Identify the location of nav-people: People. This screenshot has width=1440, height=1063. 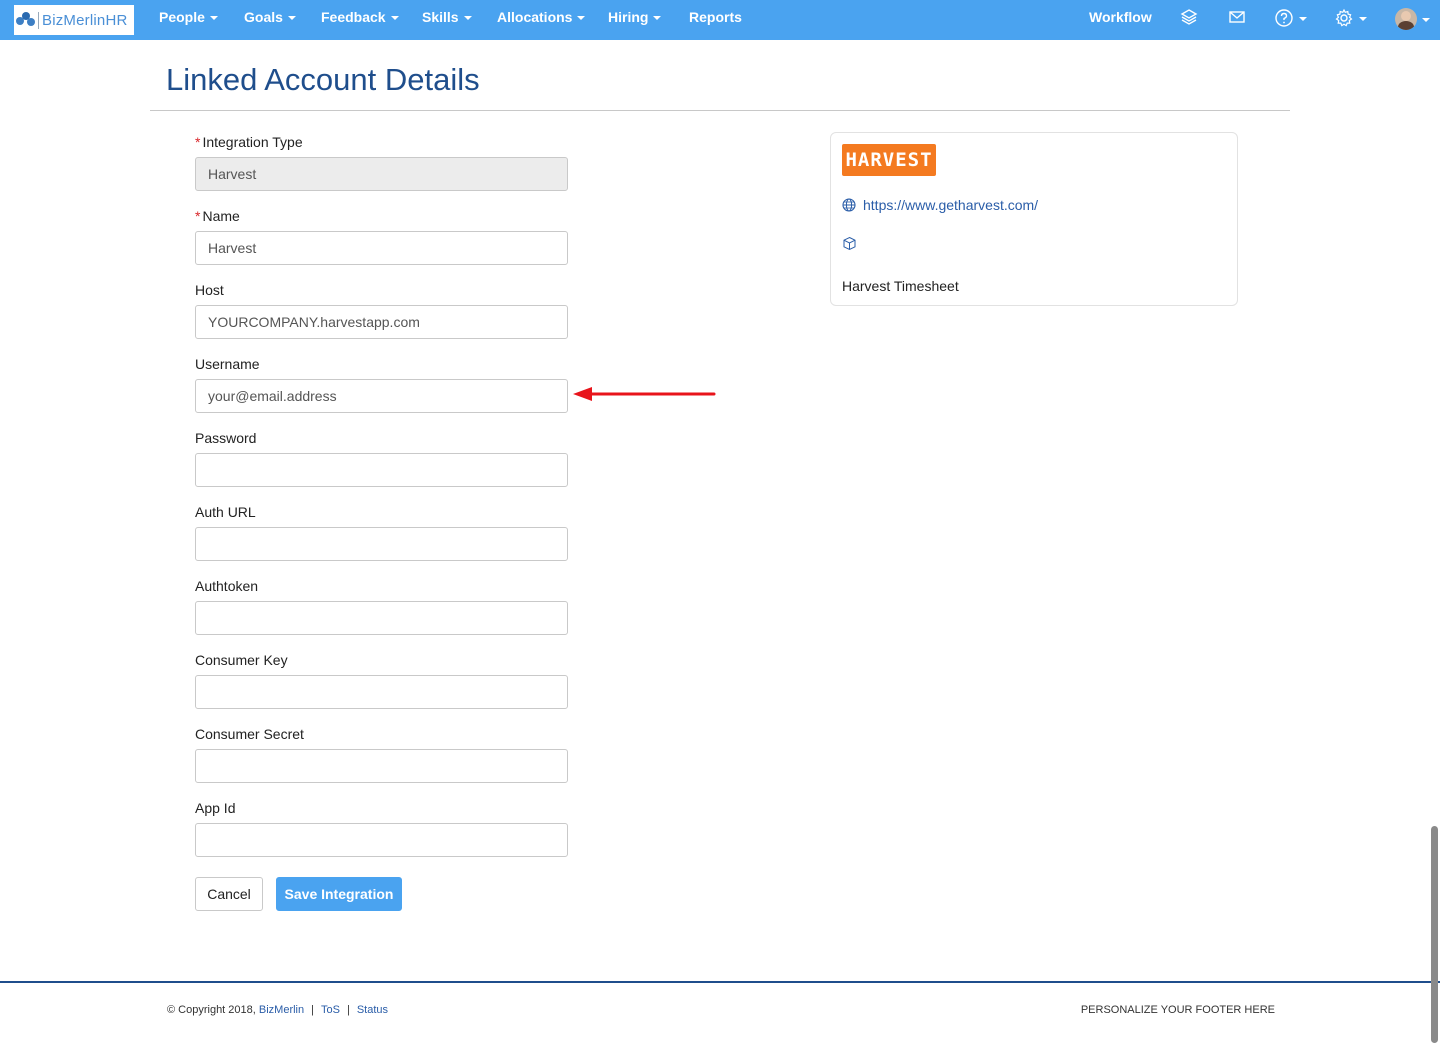
(188, 17).